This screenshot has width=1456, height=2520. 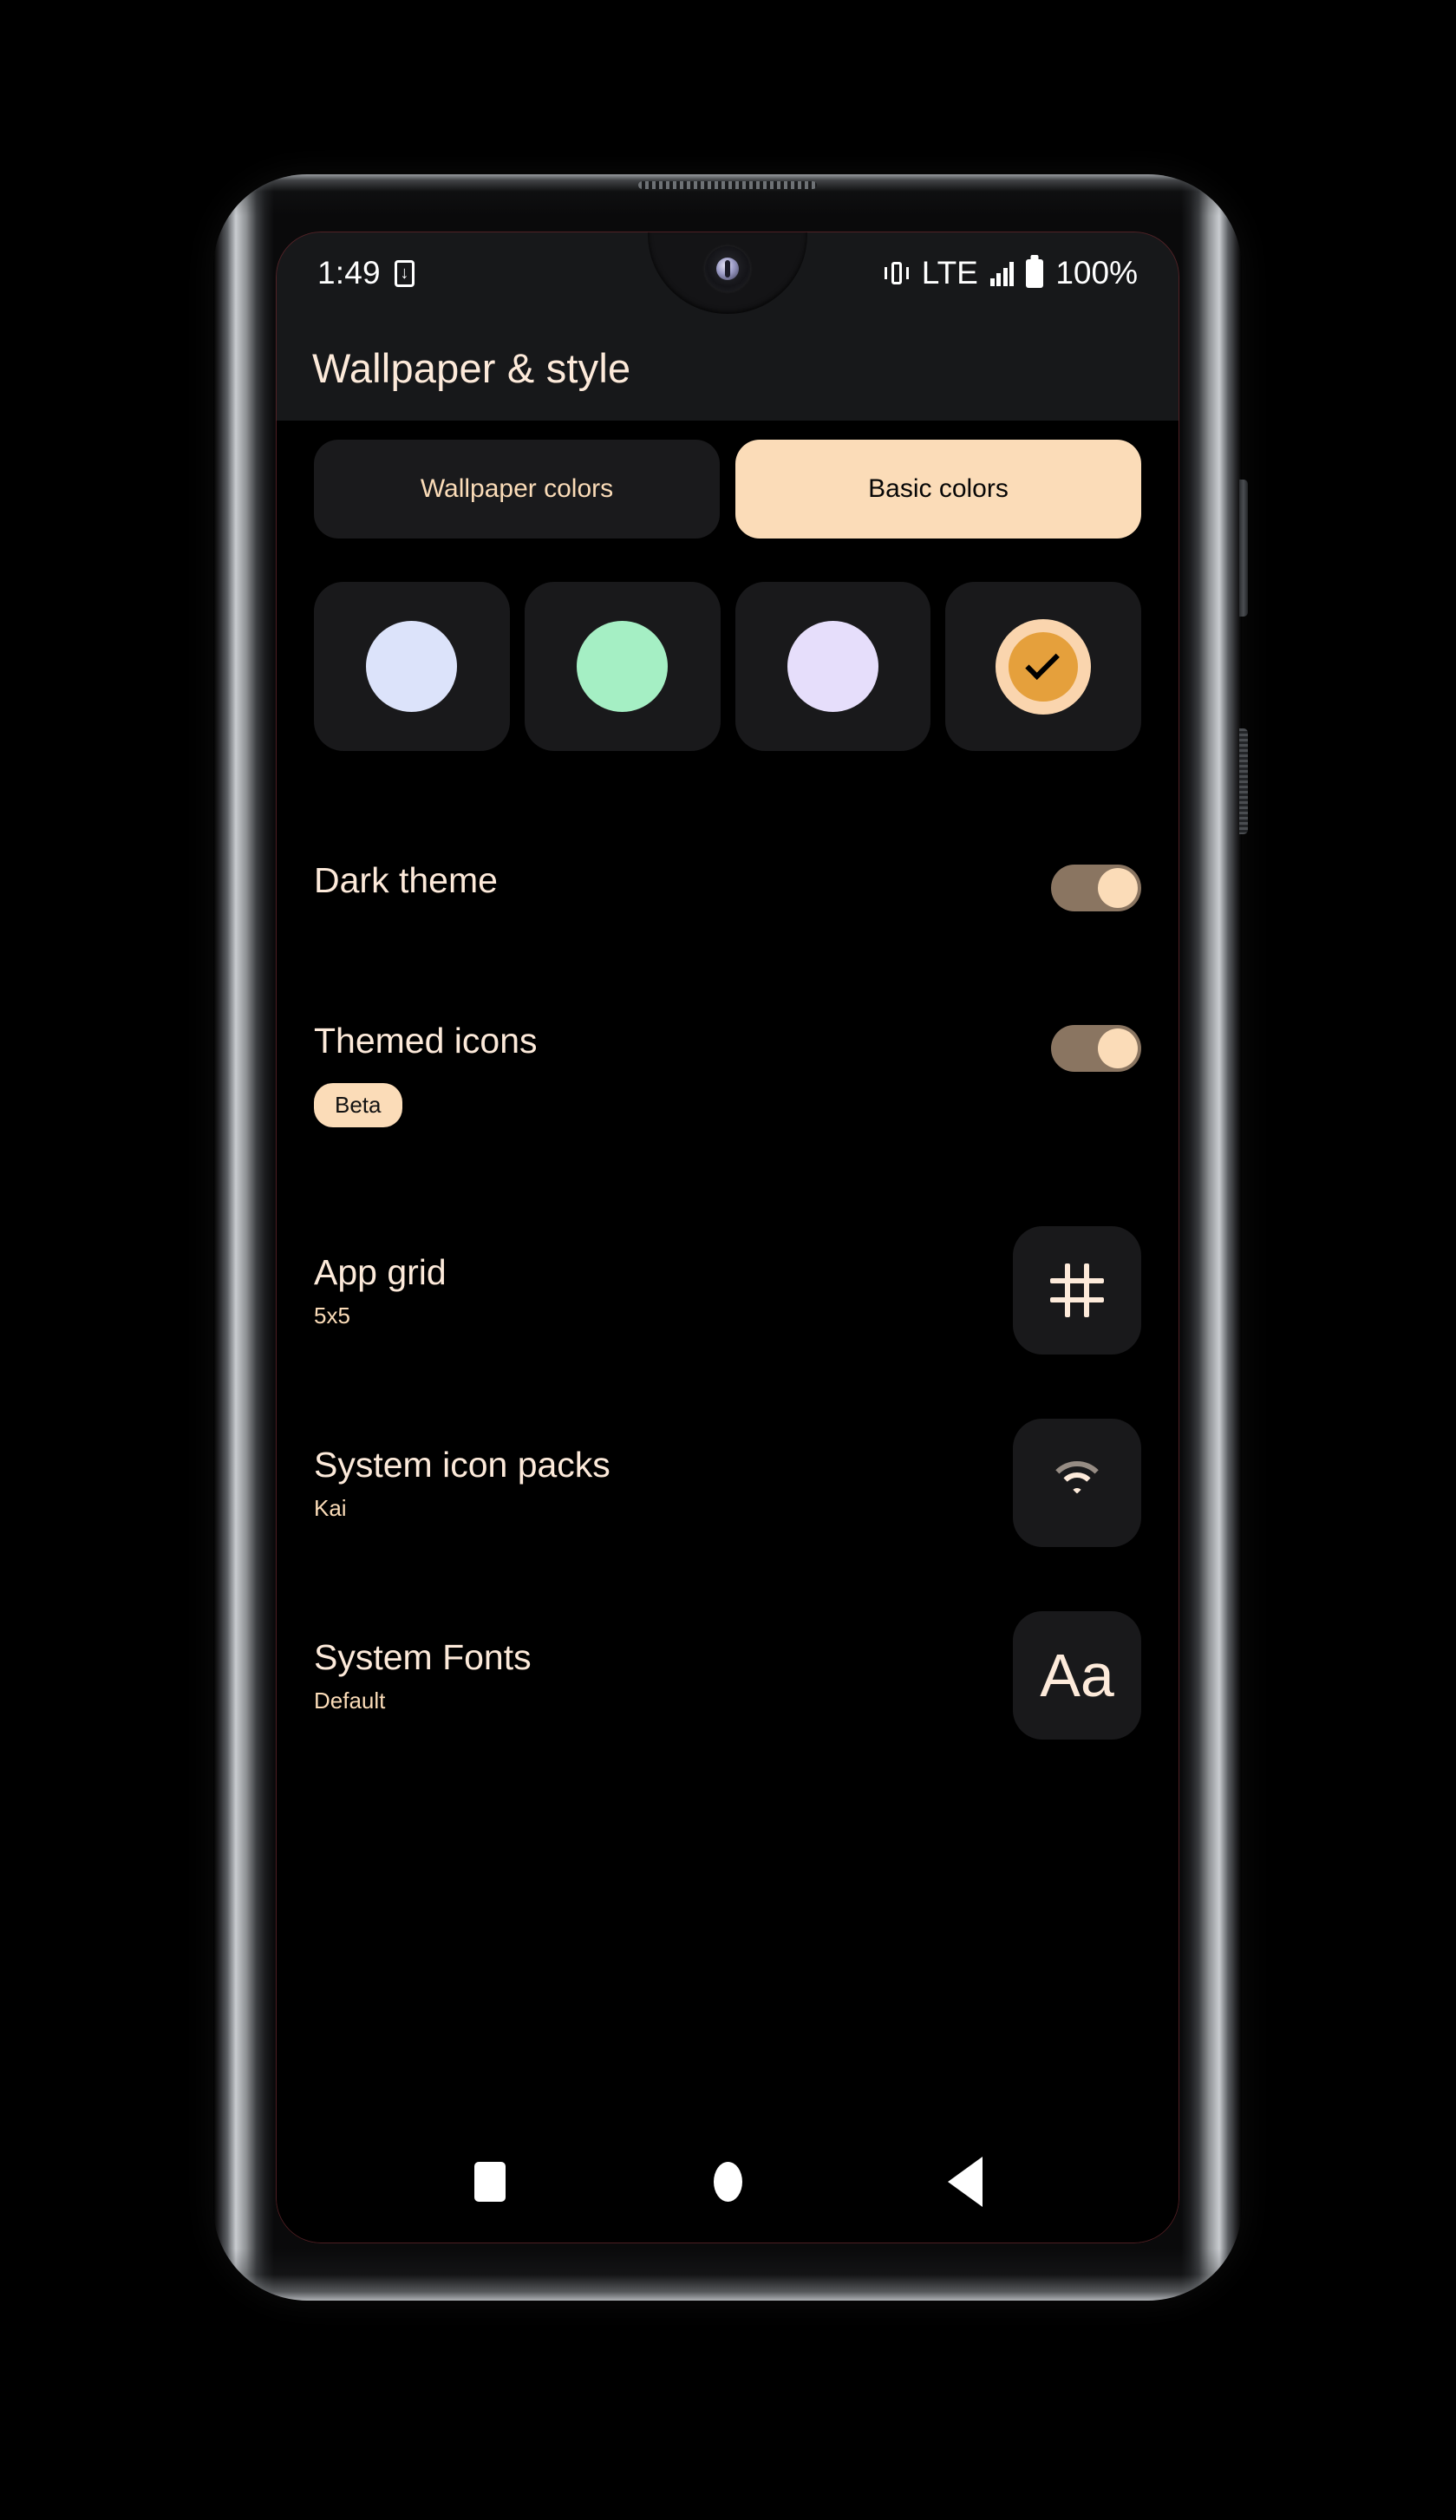 I want to click on swatch-blue, so click(x=412, y=666).